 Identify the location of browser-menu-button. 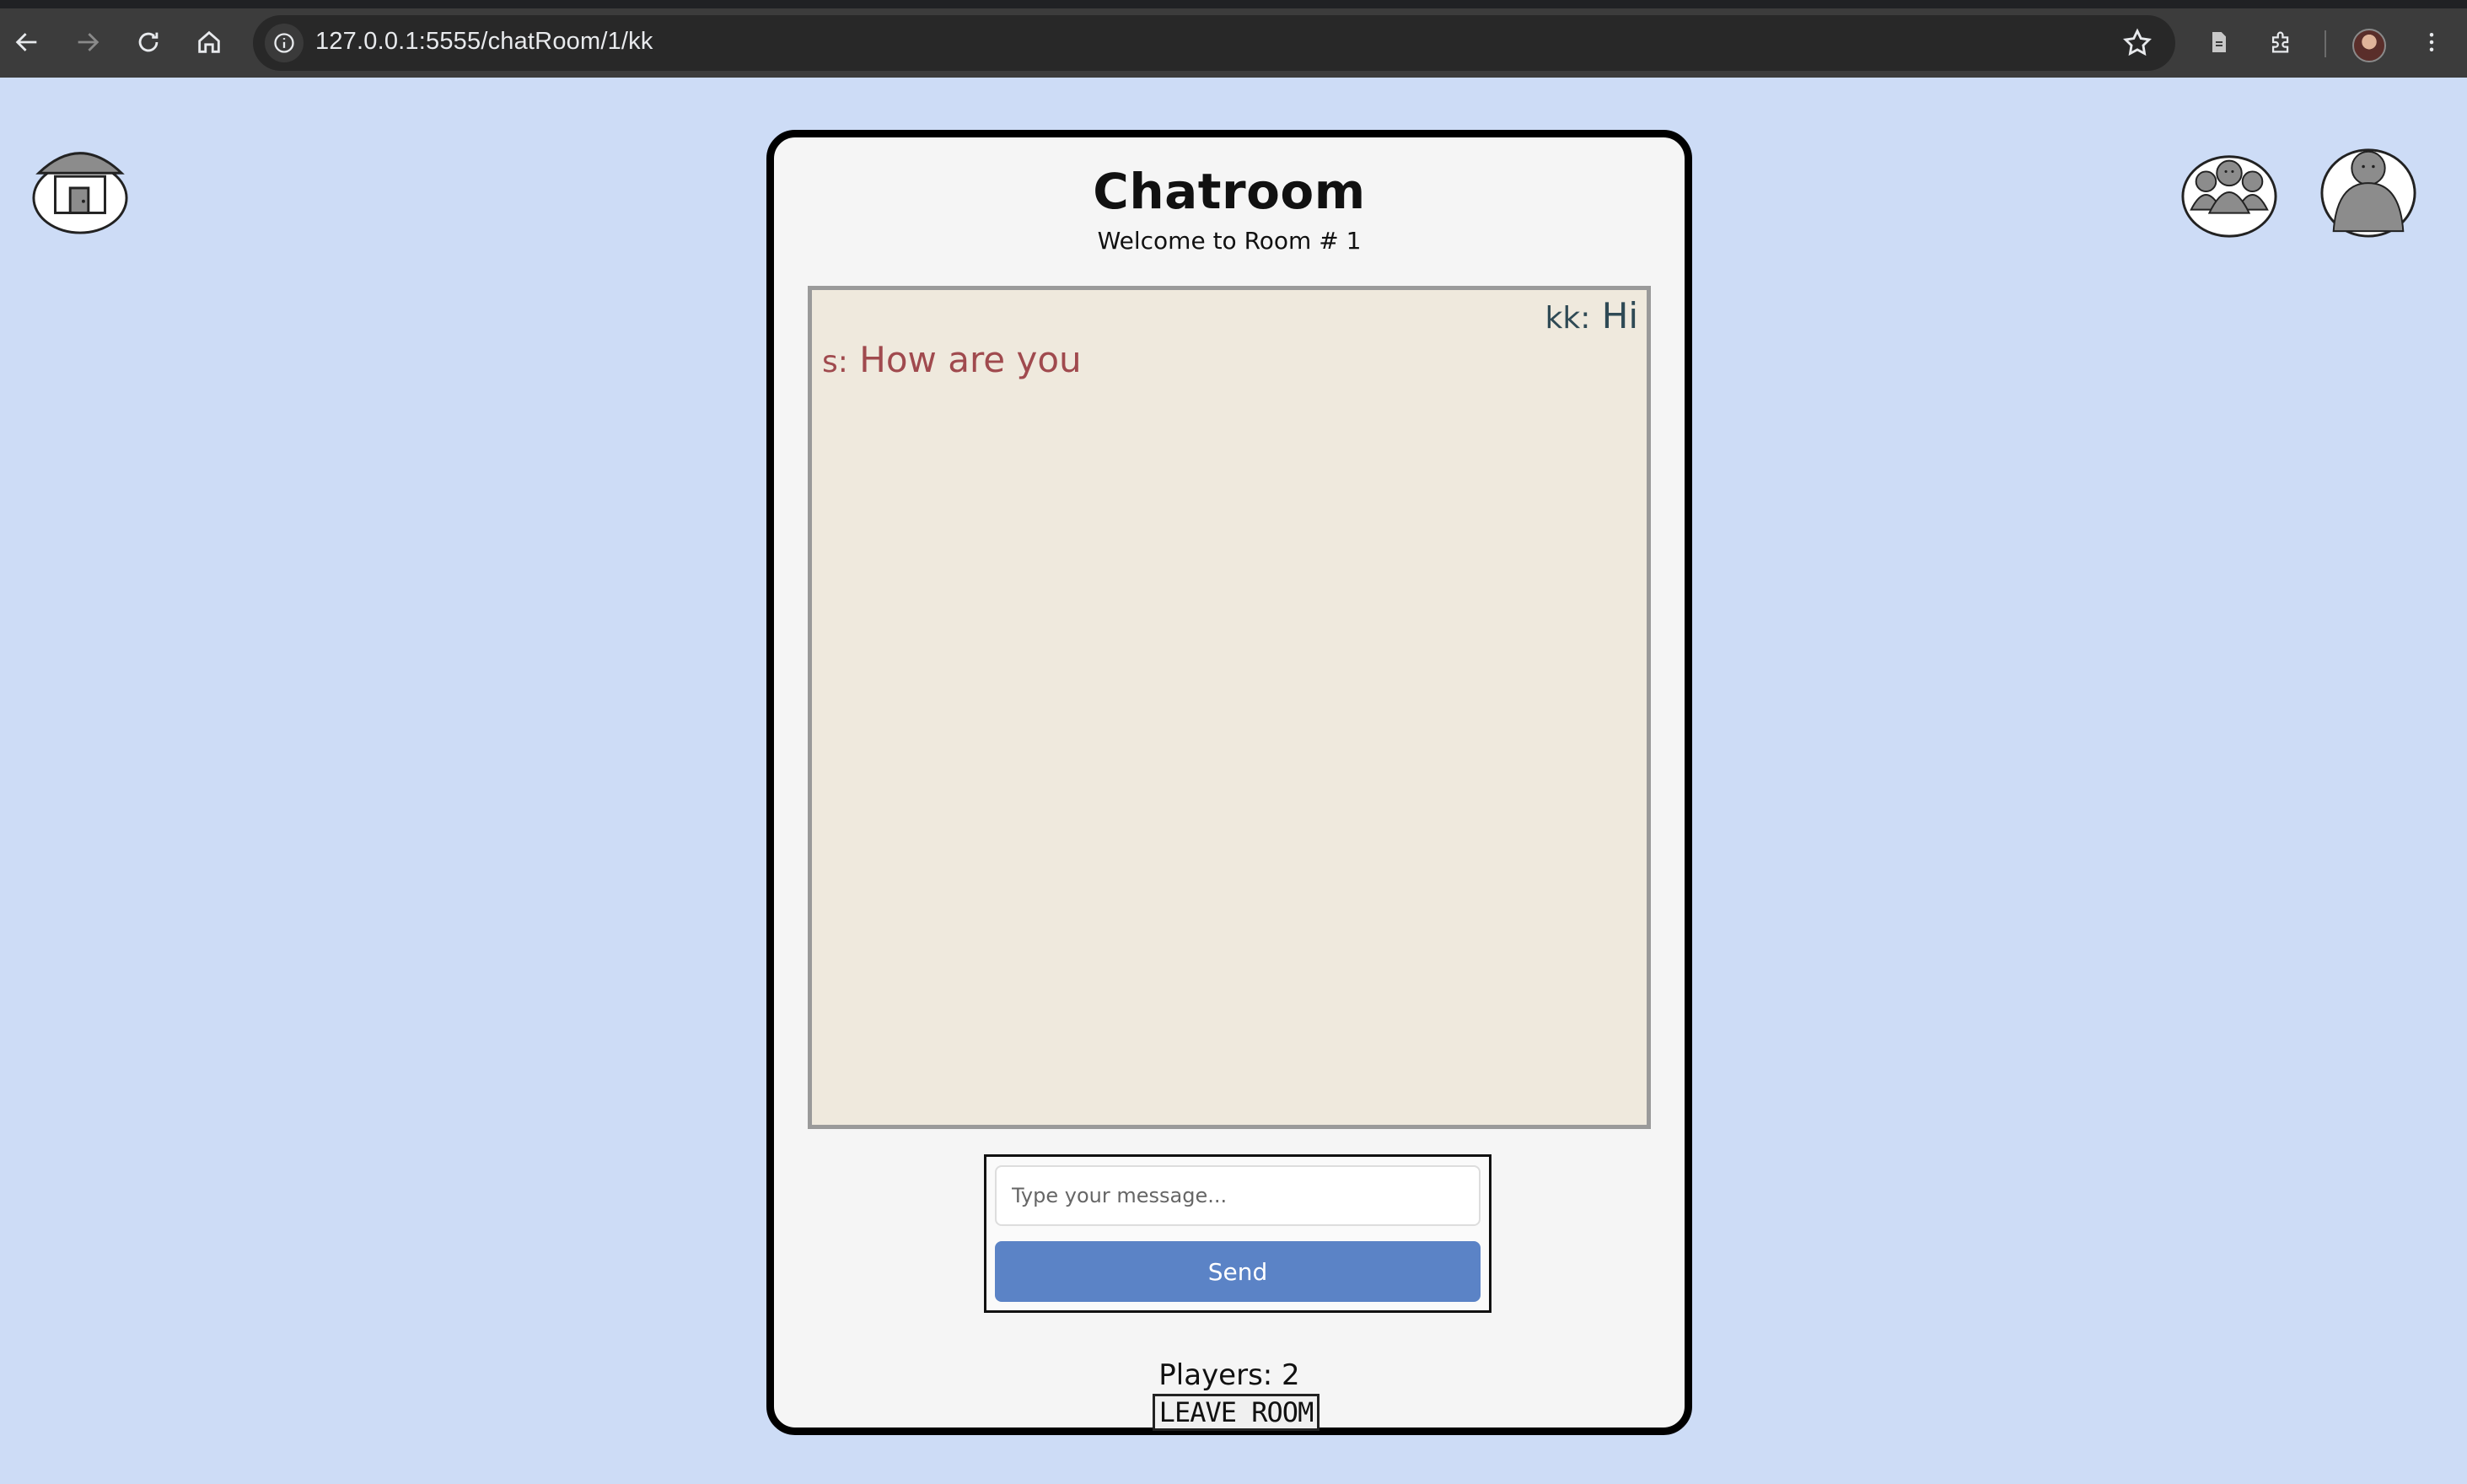
(2432, 42).